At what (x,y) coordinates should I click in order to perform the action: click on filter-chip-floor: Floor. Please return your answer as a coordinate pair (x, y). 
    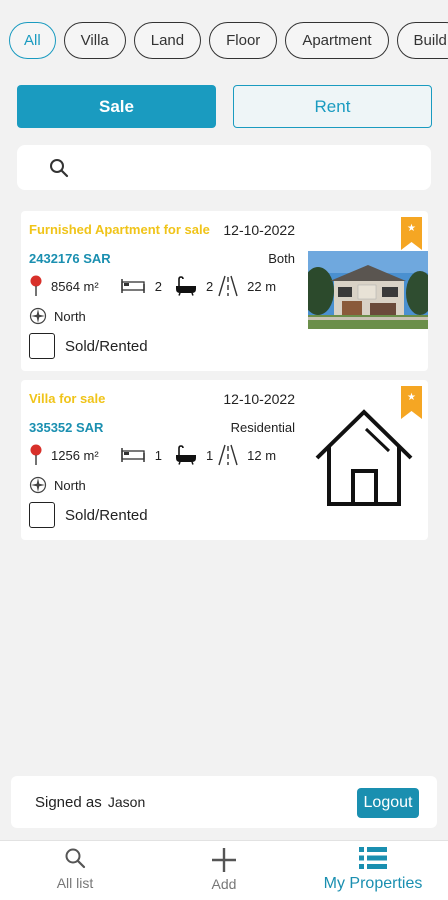
    Looking at the image, I should click on (243, 40).